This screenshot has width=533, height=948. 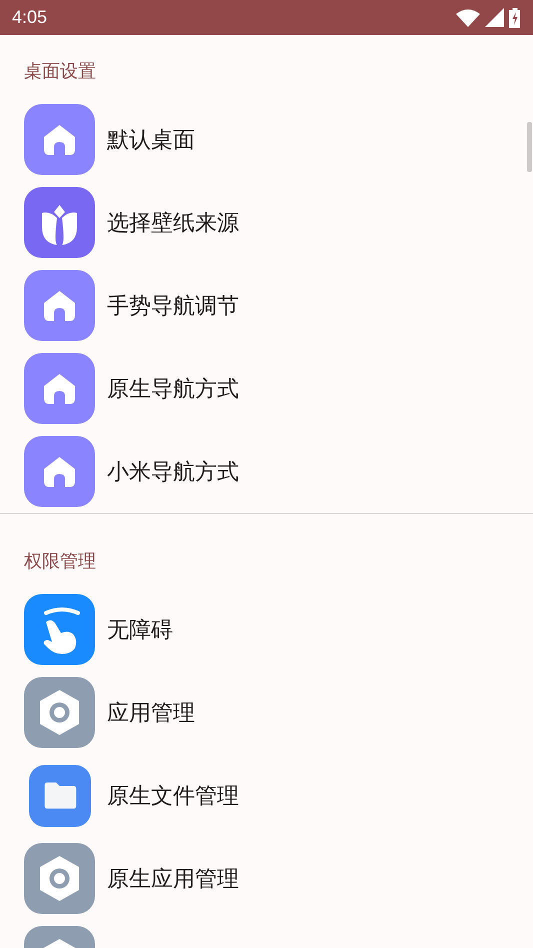 I want to click on setting-item: 选择壁纸来源, so click(x=173, y=223).